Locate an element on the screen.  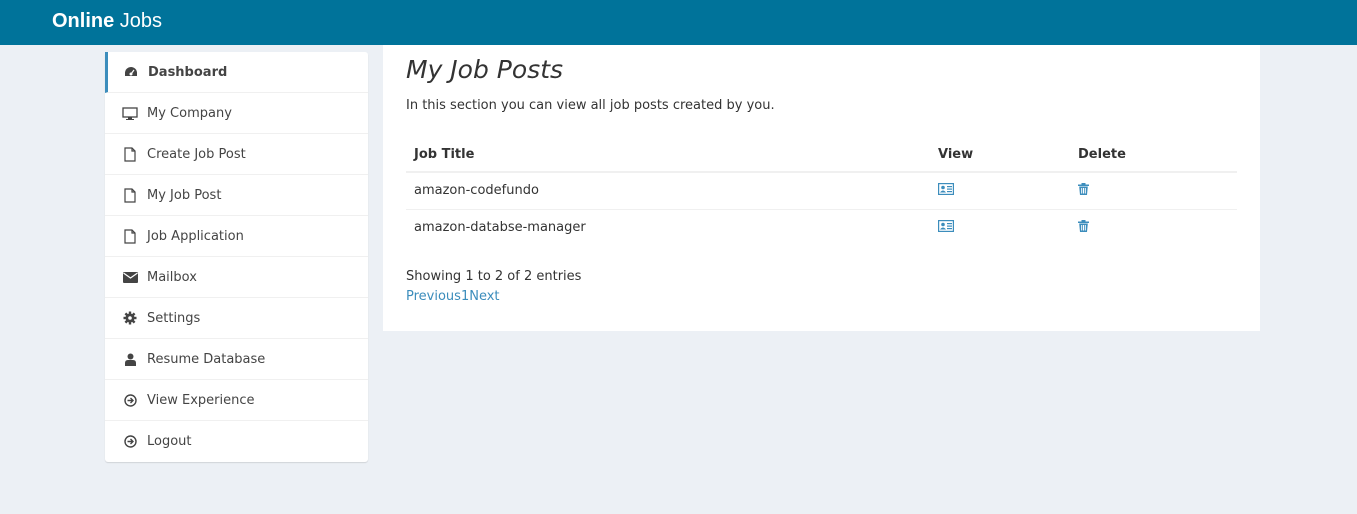
brand-logo: Online Jobs is located at coordinates (107, 21).